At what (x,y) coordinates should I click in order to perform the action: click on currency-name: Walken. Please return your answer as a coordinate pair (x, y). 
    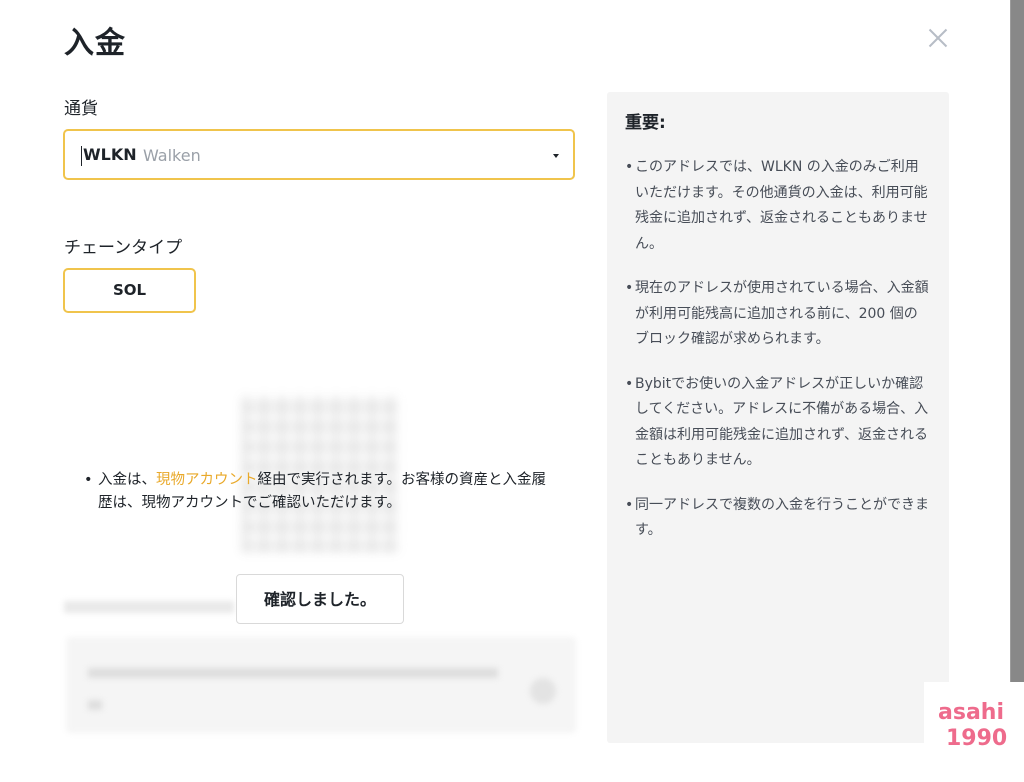
    Looking at the image, I should click on (172, 155).